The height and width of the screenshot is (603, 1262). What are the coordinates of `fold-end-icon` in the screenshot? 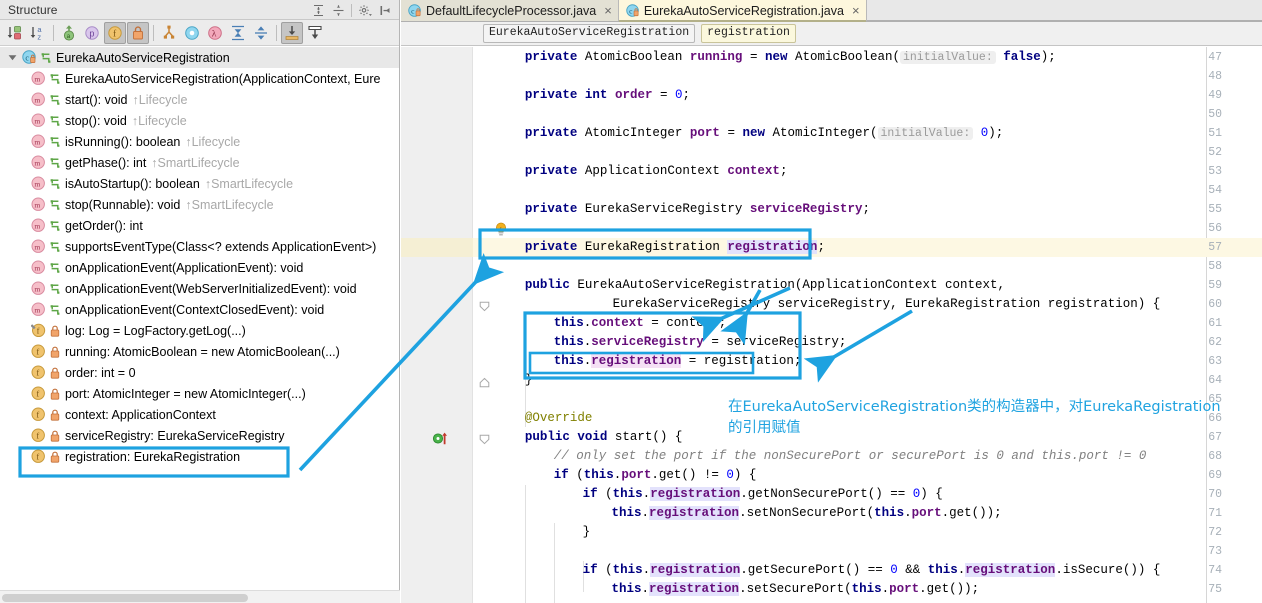 It's located at (484, 381).